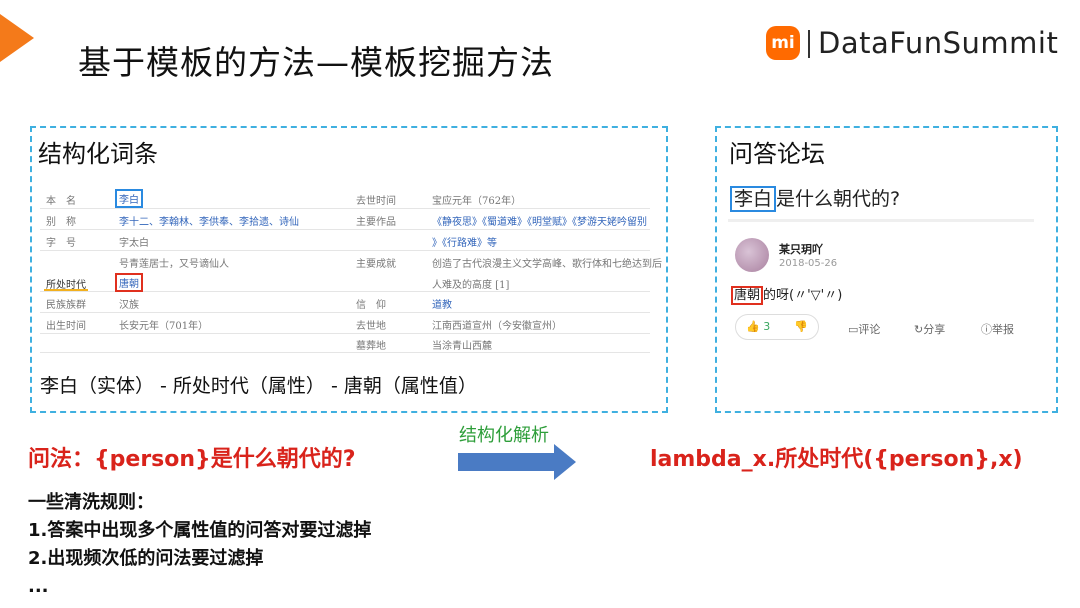 Image resolution: width=1080 pixels, height=608 pixels. What do you see at coordinates (66, 290) in the screenshot?
I see `era-underline` at bounding box center [66, 290].